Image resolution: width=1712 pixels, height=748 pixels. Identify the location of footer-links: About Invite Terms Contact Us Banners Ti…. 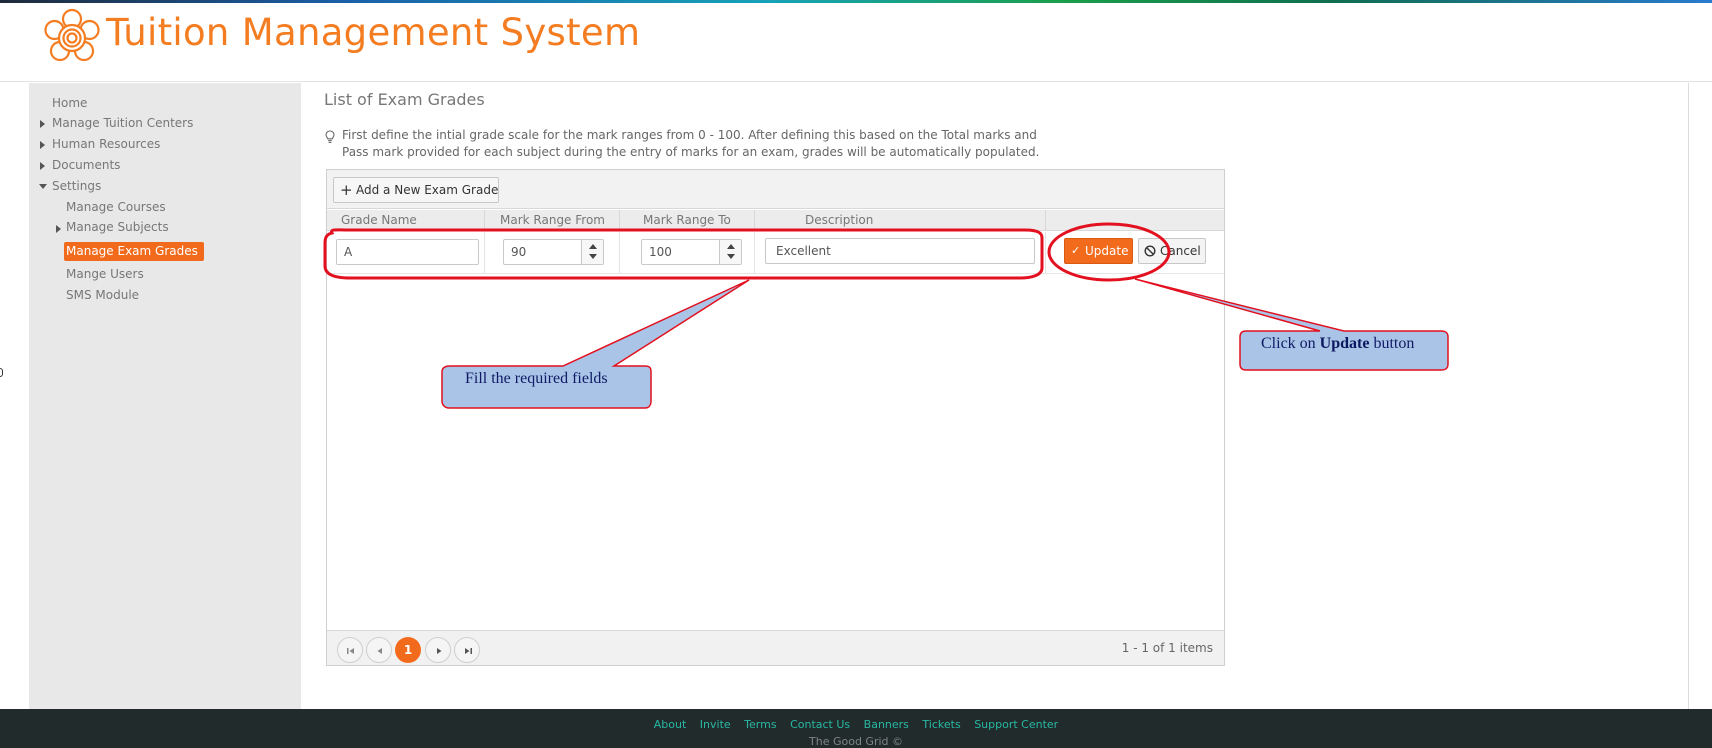
(856, 724).